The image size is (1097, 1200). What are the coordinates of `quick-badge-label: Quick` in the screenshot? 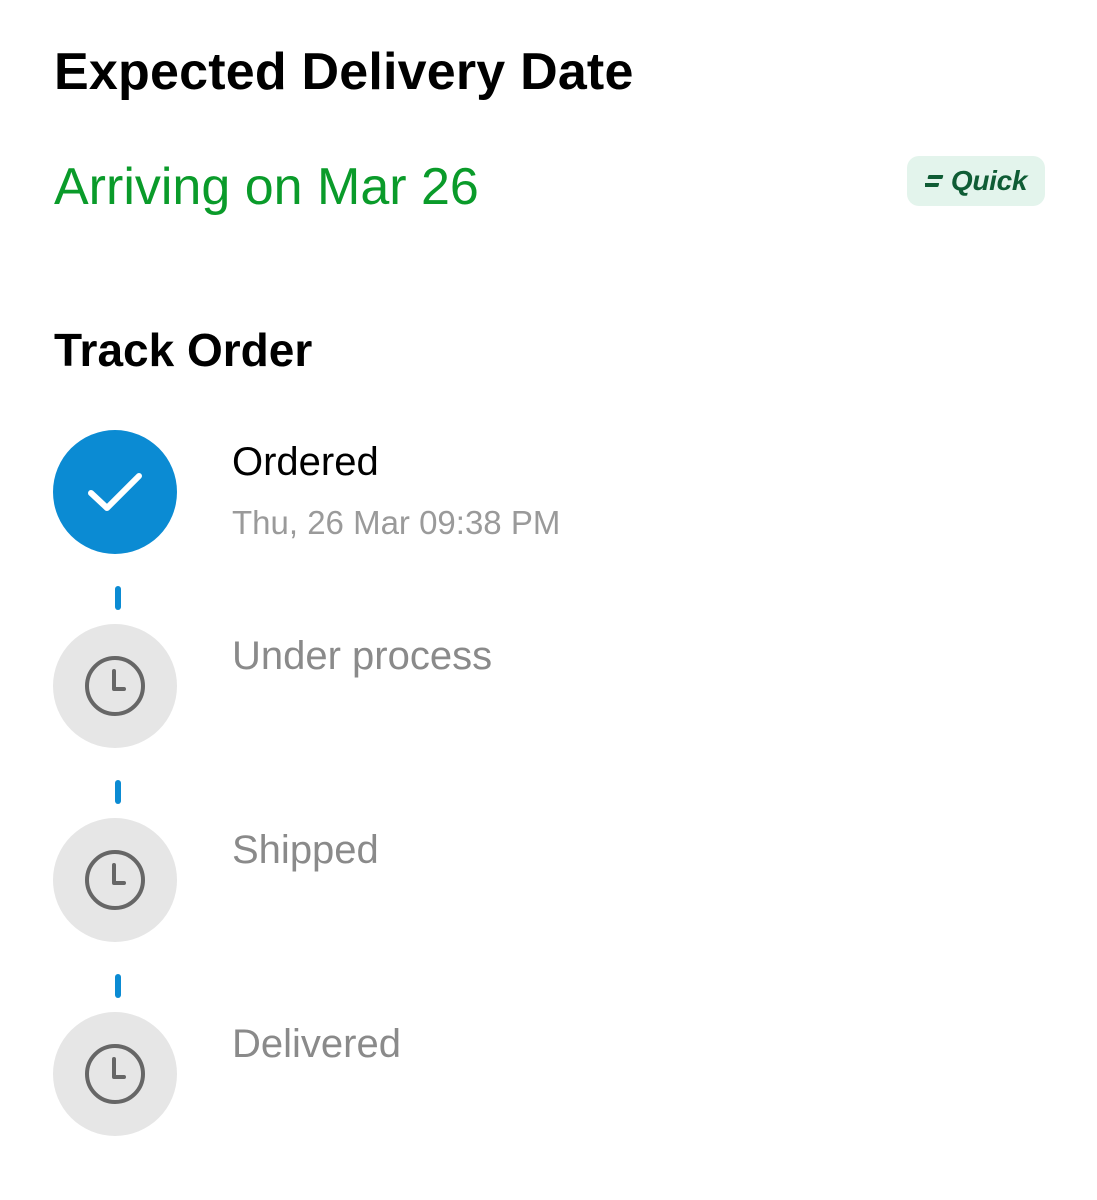 It's located at (989, 180).